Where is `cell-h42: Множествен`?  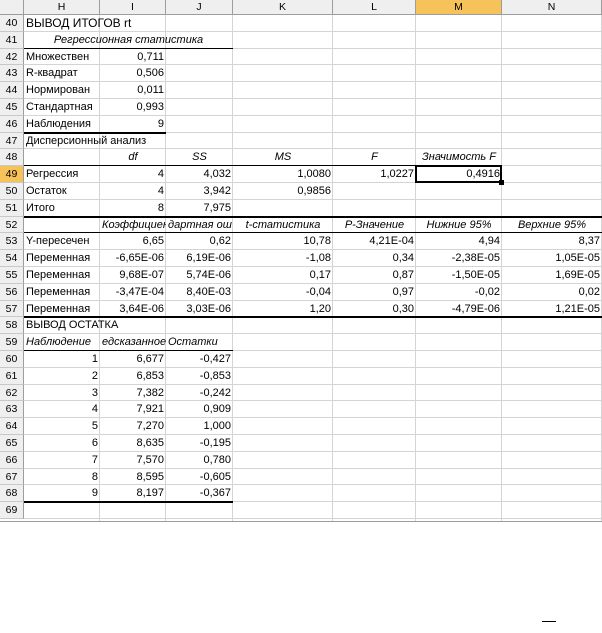 cell-h42: Множествен is located at coordinates (62, 57).